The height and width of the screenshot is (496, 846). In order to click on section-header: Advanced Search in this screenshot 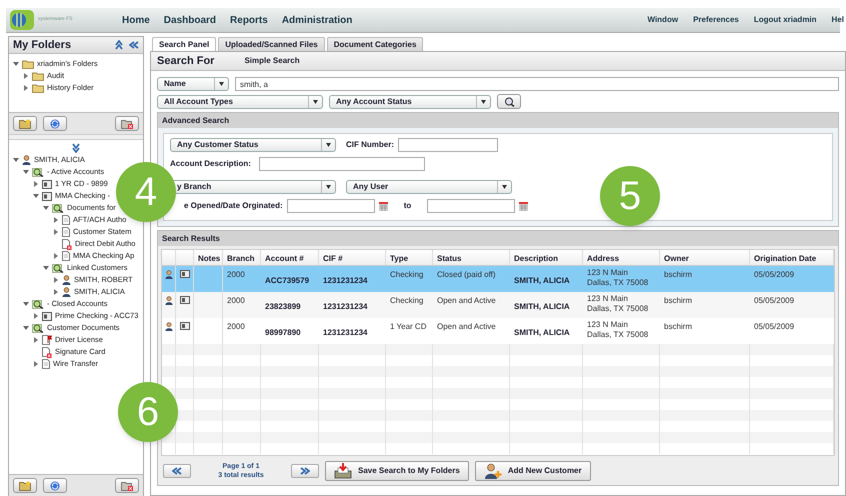, I will do `click(498, 120)`.